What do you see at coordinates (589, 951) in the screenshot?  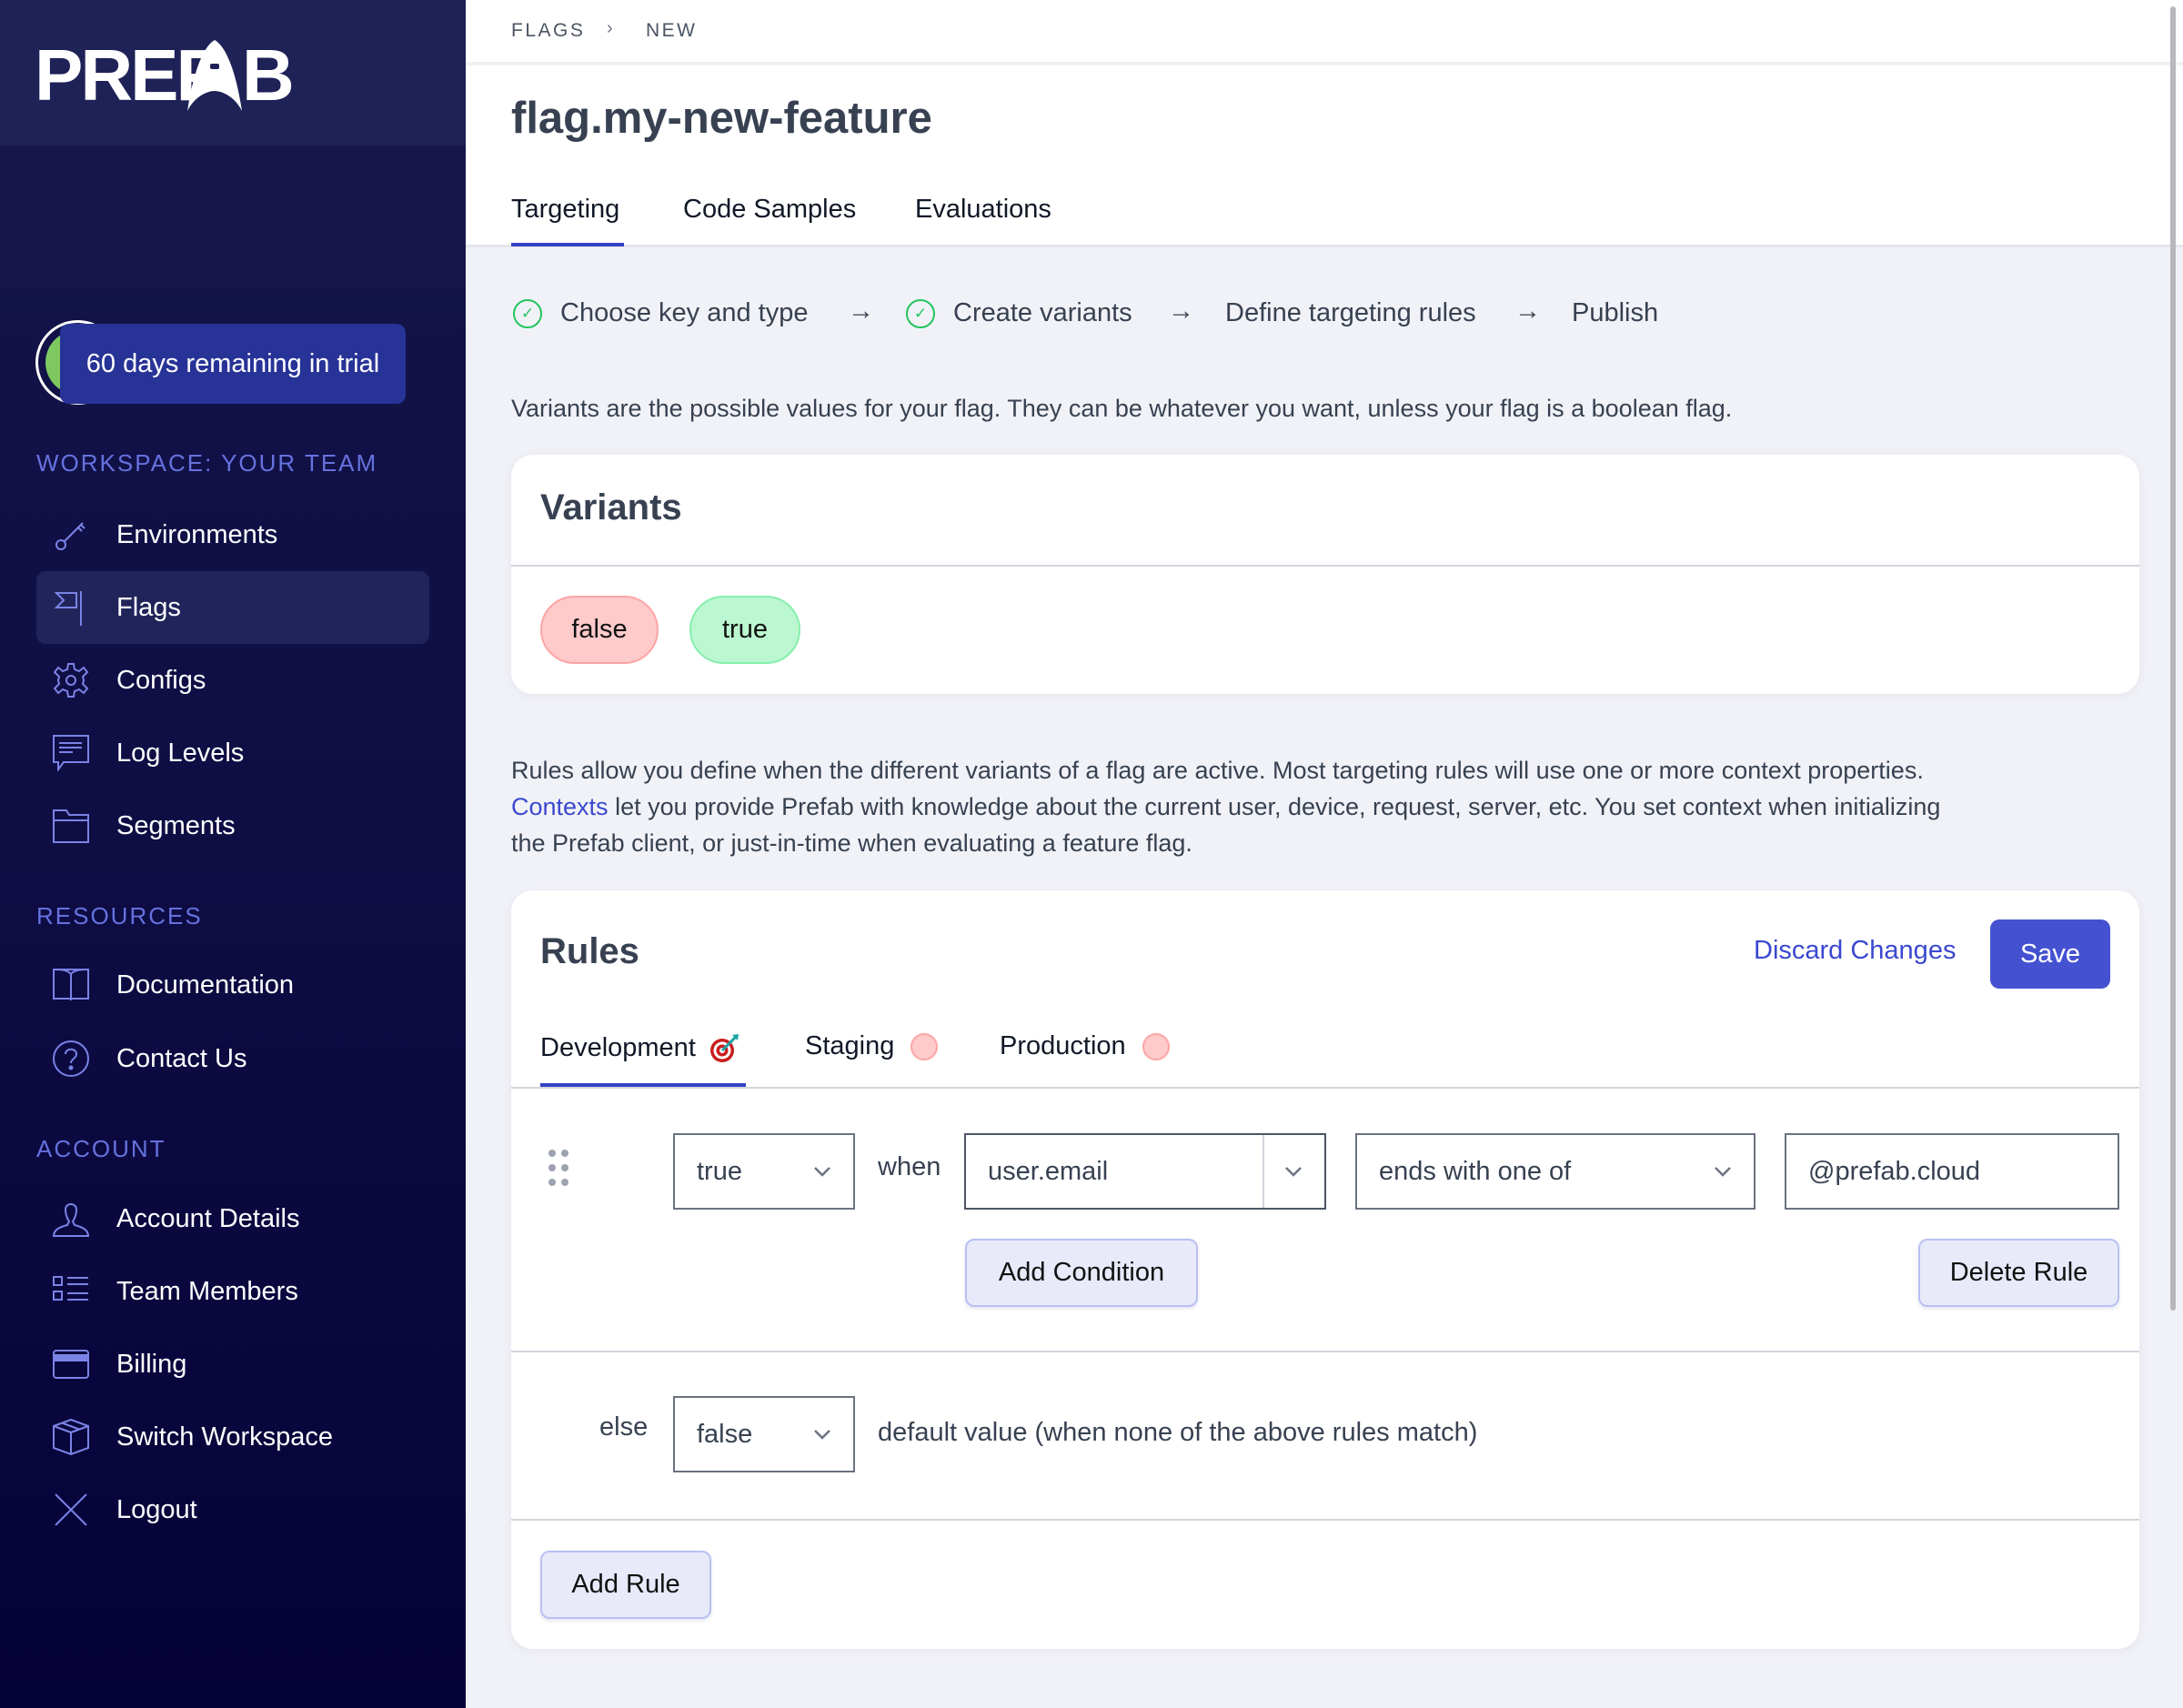 I see `rules-title: Rules` at bounding box center [589, 951].